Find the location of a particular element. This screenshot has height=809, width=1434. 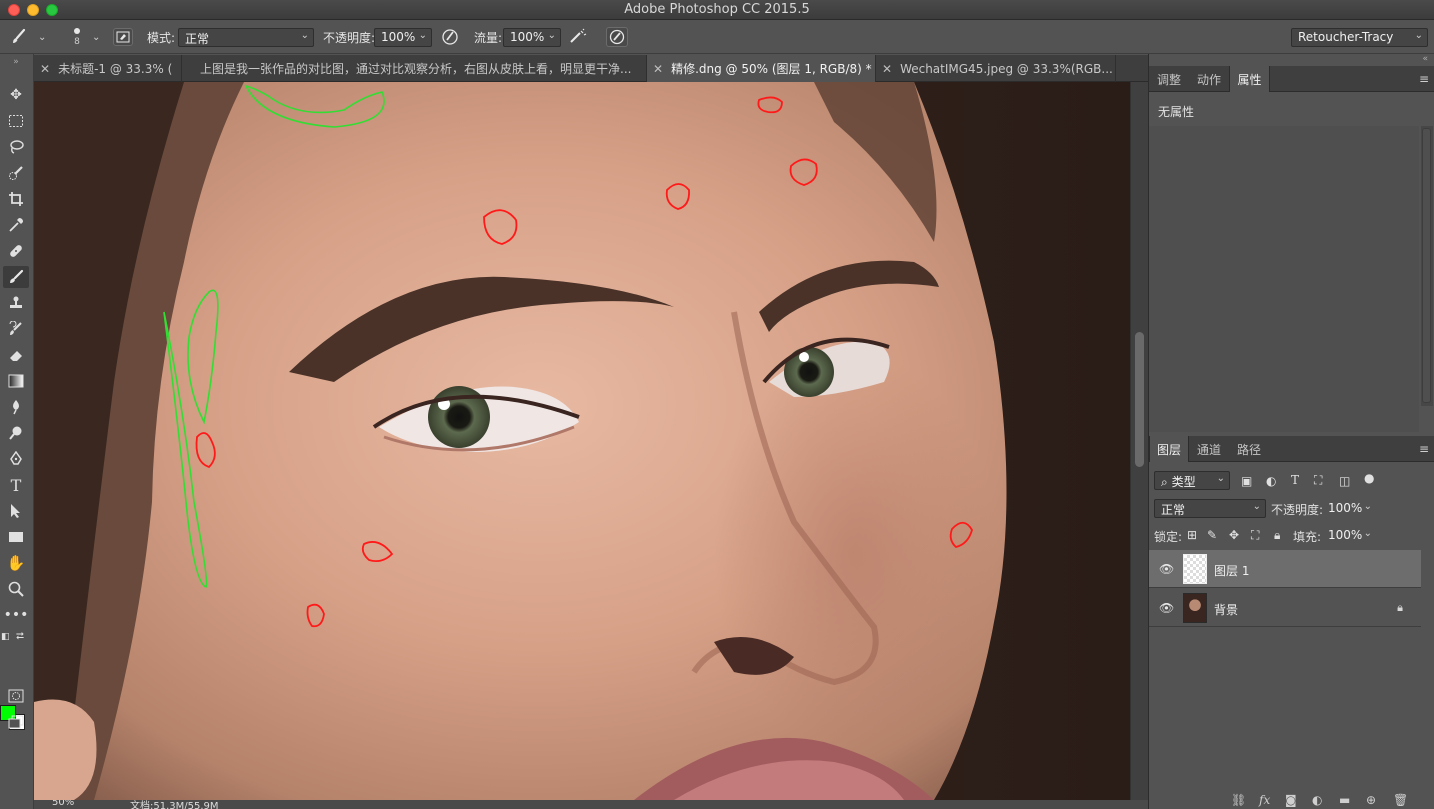

opacity-input: 100% ⌄ is located at coordinates (403, 37).